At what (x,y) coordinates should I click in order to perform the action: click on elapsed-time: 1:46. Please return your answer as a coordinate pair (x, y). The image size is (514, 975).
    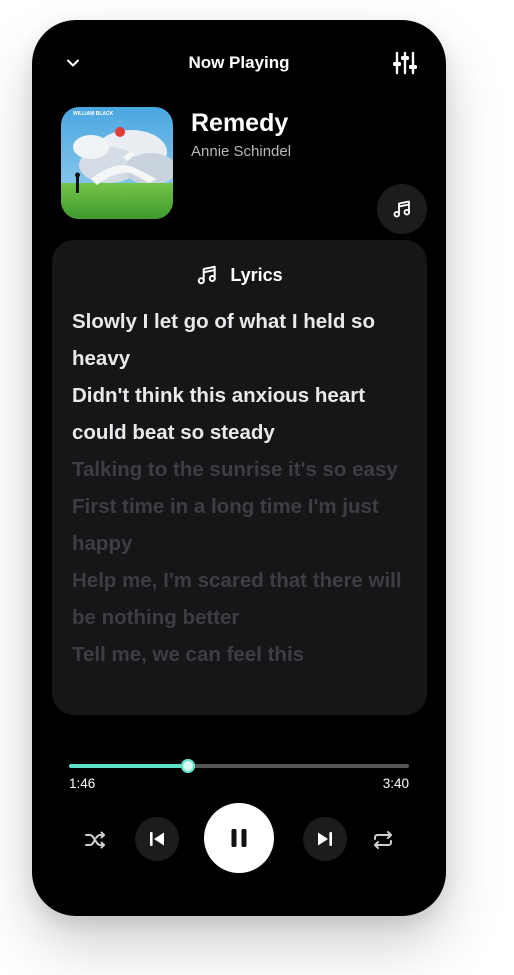
    Looking at the image, I should click on (82, 783).